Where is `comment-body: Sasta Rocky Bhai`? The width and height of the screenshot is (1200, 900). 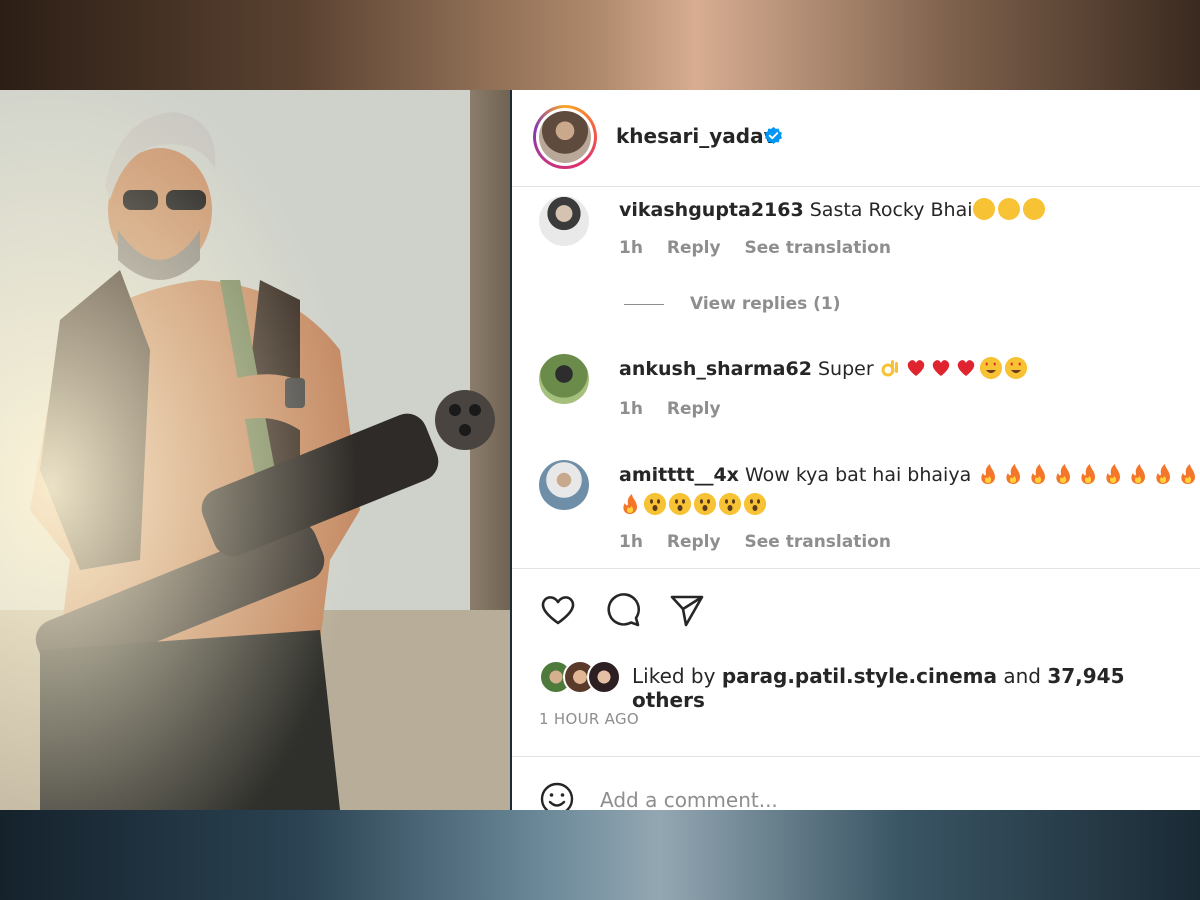
comment-body: Sasta Rocky Bhai is located at coordinates (891, 210).